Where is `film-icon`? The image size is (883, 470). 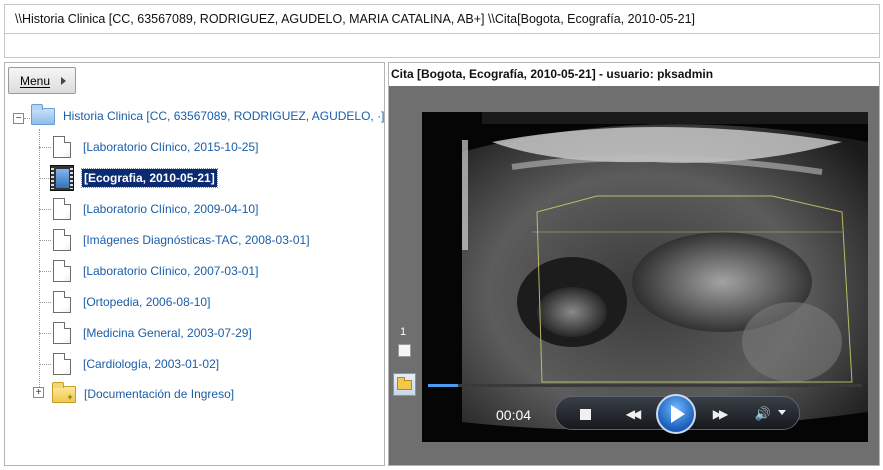 film-icon is located at coordinates (62, 178).